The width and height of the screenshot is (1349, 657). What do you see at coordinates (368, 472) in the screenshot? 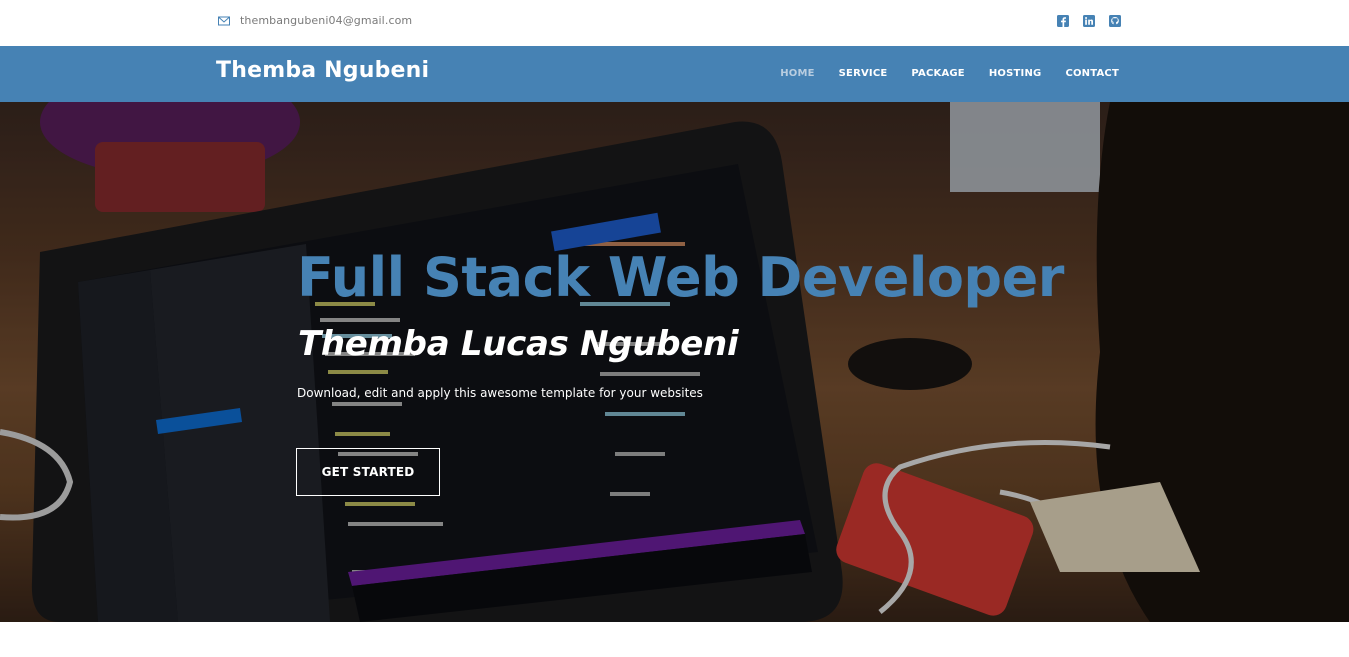
I see `get-started-button: GET STARTED` at bounding box center [368, 472].